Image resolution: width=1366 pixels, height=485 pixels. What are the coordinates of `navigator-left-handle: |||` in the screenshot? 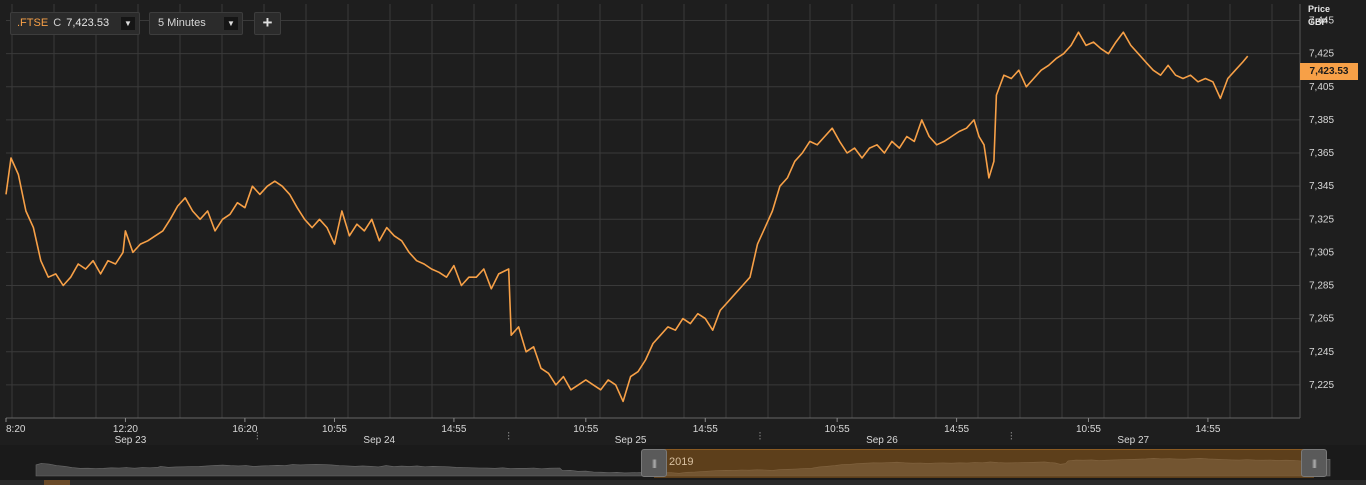 It's located at (654, 463).